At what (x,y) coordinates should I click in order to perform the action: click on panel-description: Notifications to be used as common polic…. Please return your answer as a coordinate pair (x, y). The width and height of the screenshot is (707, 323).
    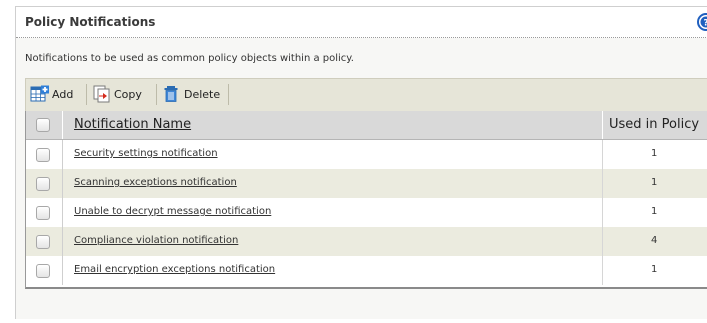
    Looking at the image, I should click on (189, 58).